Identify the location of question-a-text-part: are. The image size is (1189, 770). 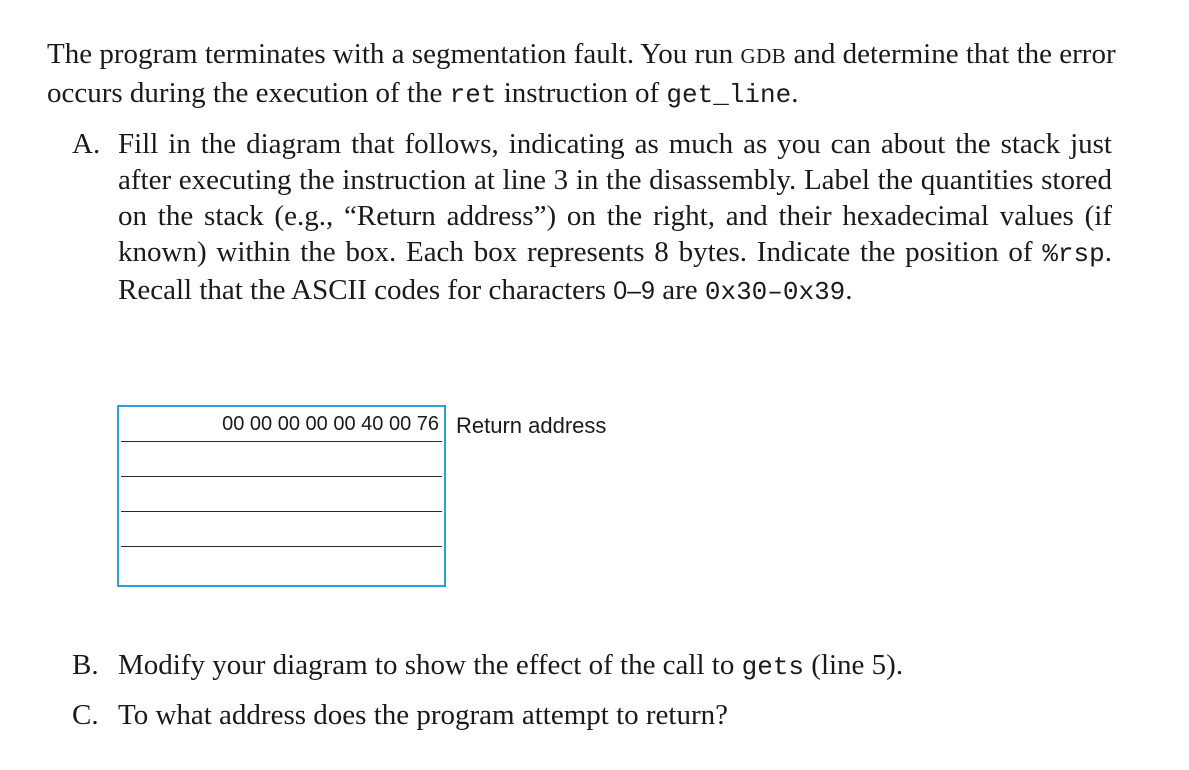
(679, 290).